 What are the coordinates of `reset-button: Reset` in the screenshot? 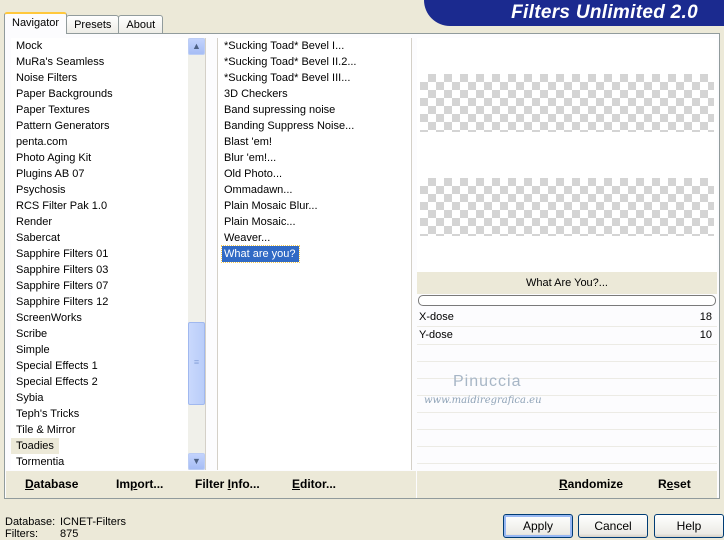 It's located at (674, 484).